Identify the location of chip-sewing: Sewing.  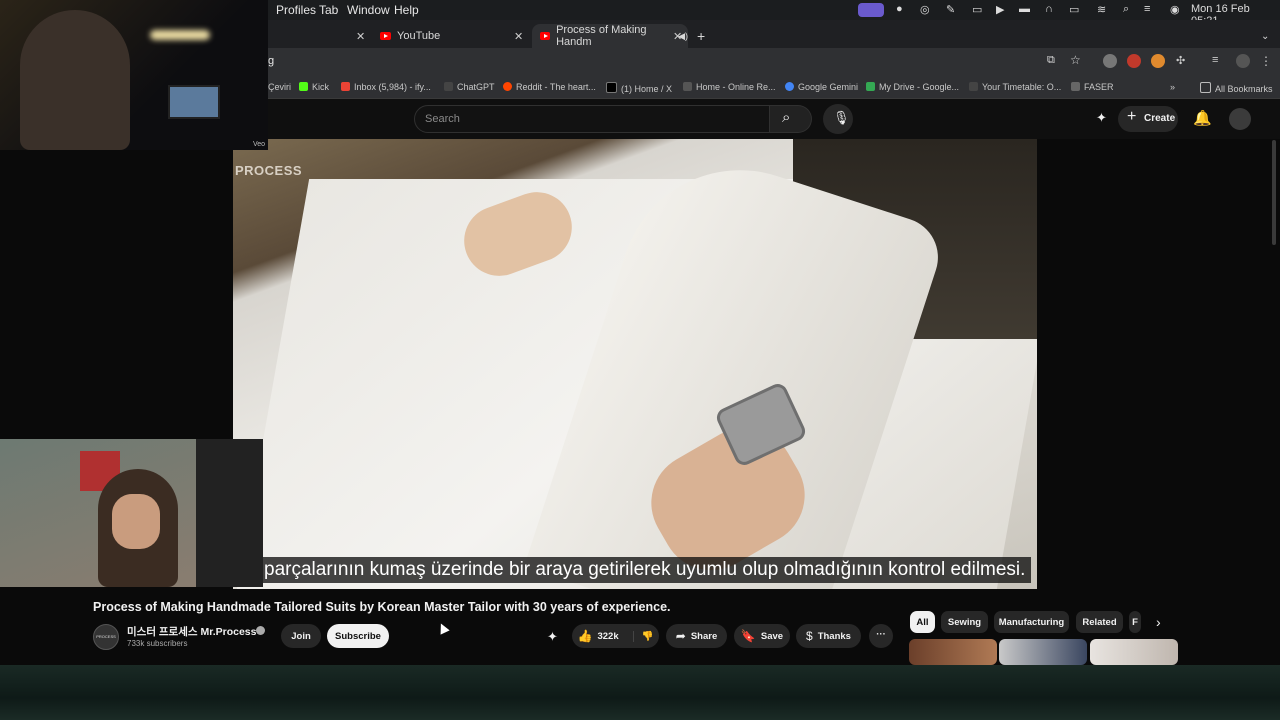
(964, 622).